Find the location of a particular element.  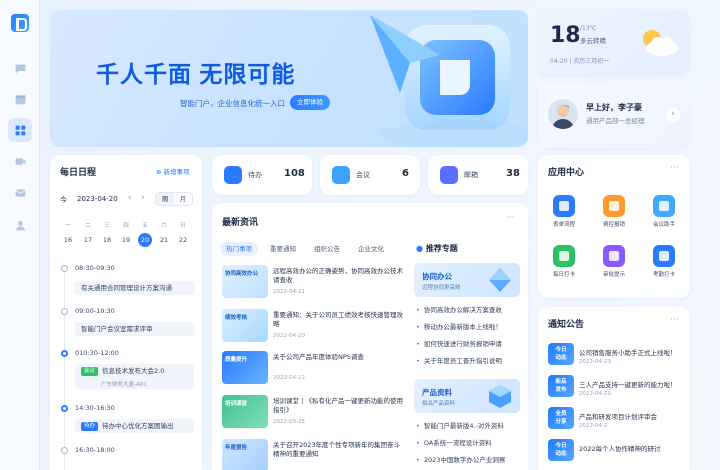

day-cell: 22 is located at coordinates (183, 240).